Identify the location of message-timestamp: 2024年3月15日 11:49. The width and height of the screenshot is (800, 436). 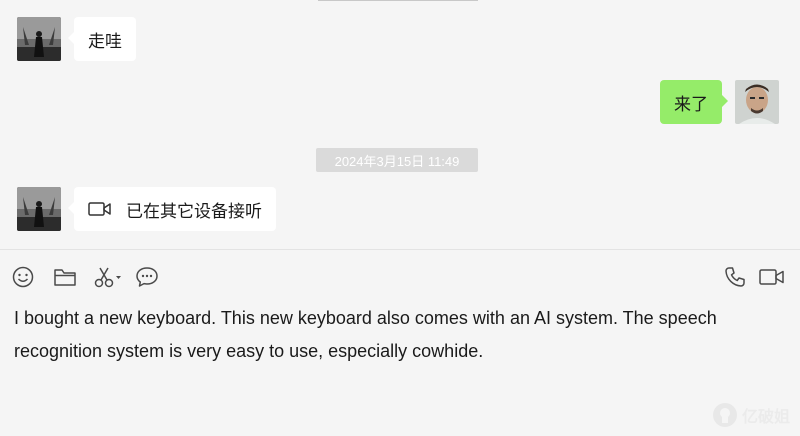
(397, 160).